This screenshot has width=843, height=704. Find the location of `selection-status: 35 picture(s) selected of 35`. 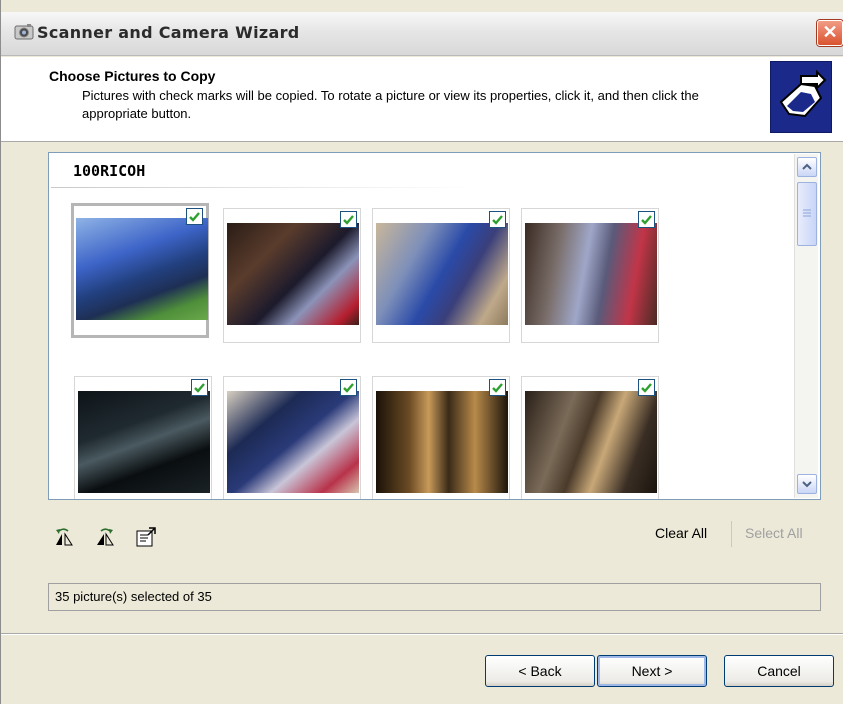

selection-status: 35 picture(s) selected of 35 is located at coordinates (434, 597).